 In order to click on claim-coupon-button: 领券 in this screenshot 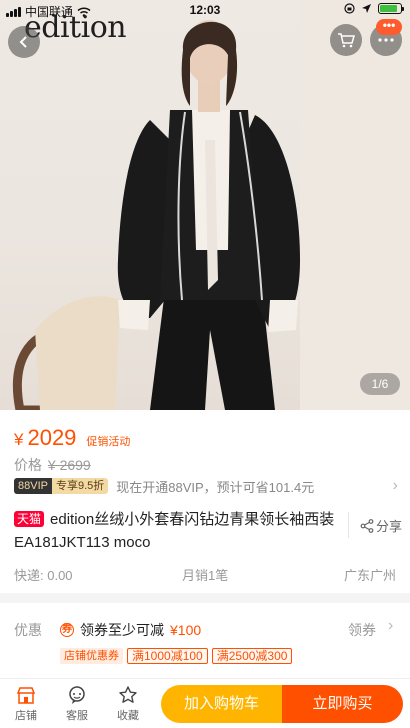, I will do `click(362, 630)`.